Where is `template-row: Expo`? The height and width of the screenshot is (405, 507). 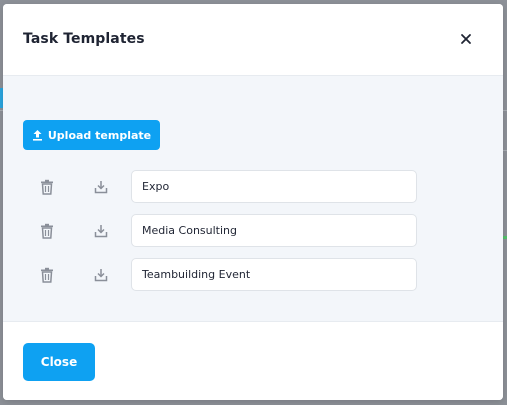
template-row: Expo is located at coordinates (253, 188).